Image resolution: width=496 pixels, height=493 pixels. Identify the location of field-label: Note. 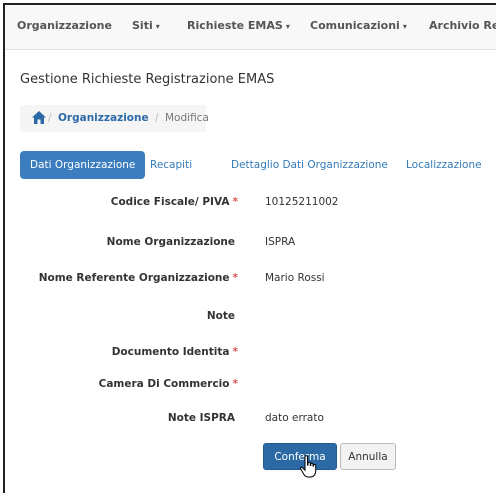
(222, 316).